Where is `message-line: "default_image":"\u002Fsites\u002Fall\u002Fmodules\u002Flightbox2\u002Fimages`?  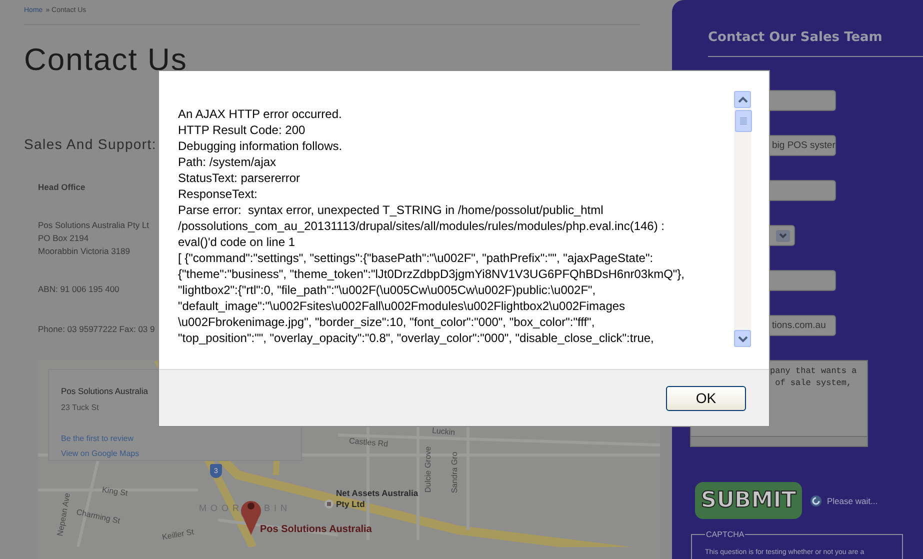
message-line: "default_image":"\u002Fsites\u002Fall\u002Fmodules\u002Flightbox2\u002Fimages is located at coordinates (402, 306).